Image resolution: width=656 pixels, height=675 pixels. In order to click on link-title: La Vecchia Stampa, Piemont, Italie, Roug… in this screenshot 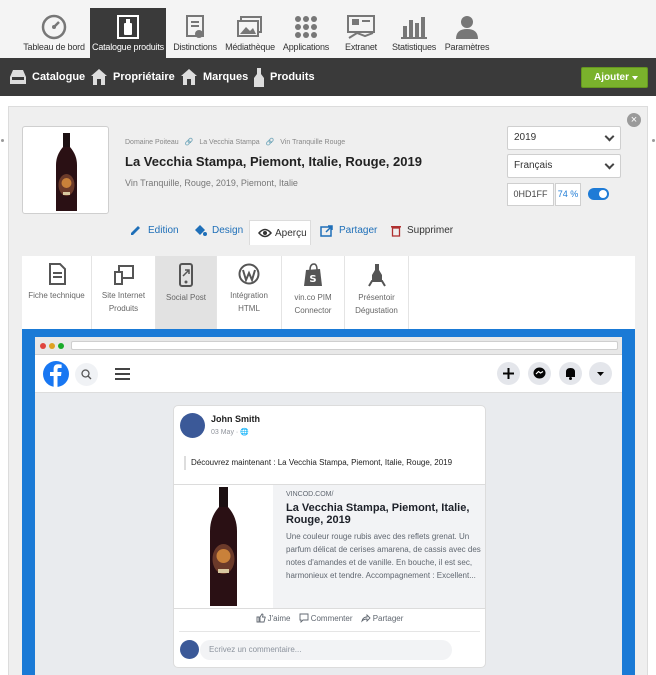, I will do `click(383, 514)`.